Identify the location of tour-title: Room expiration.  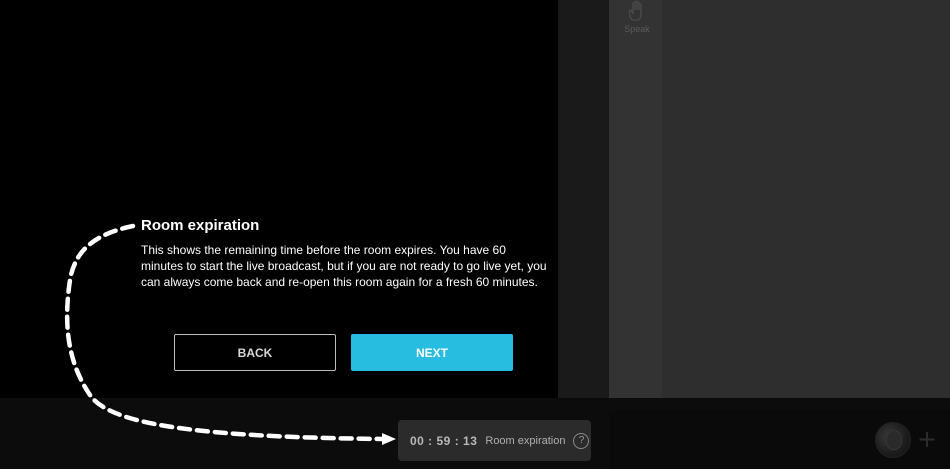
(200, 225).